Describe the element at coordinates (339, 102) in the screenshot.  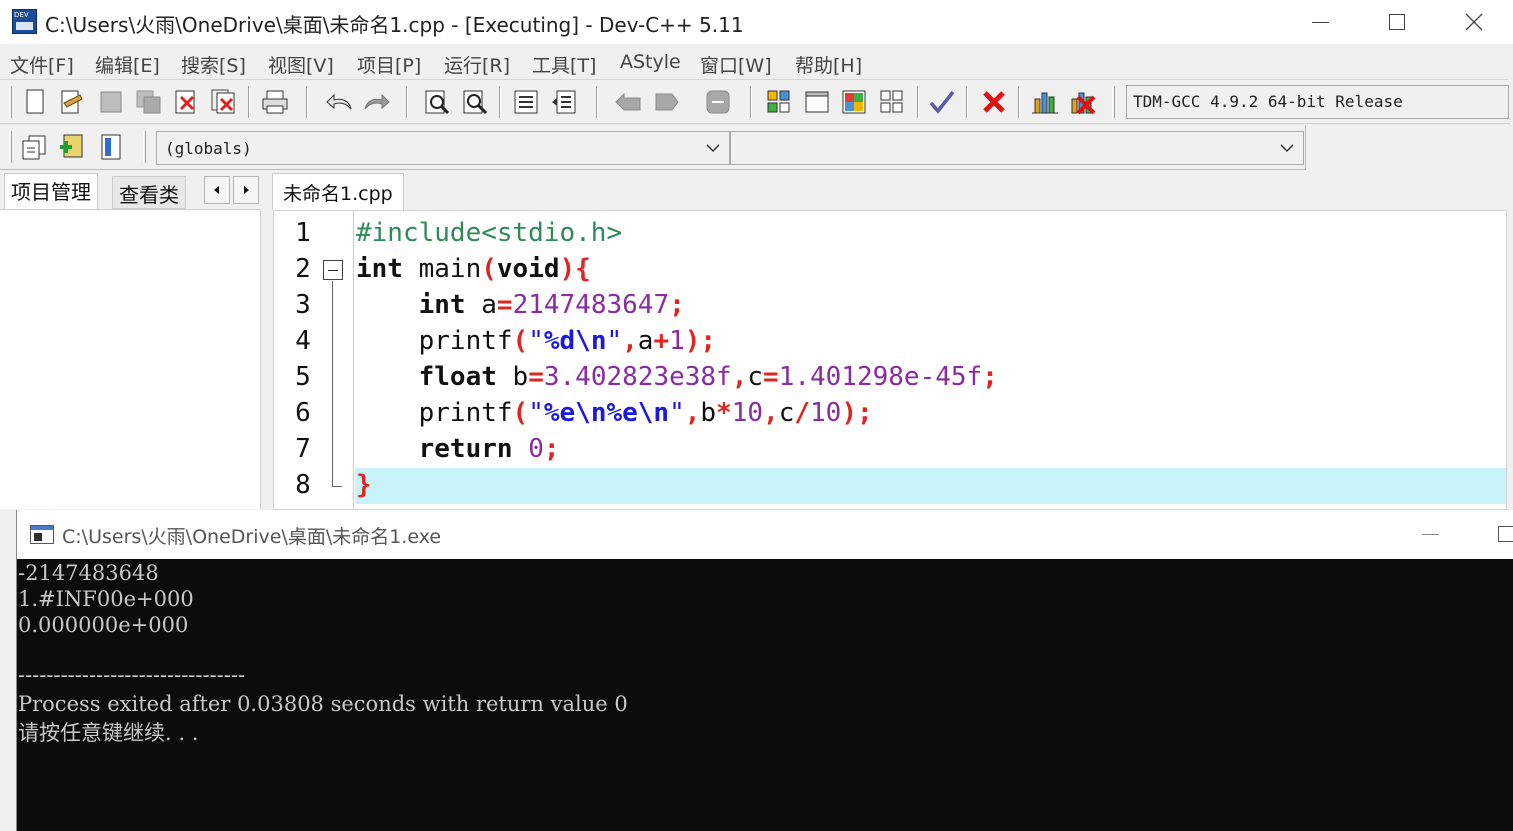
I see `undo-button` at that location.